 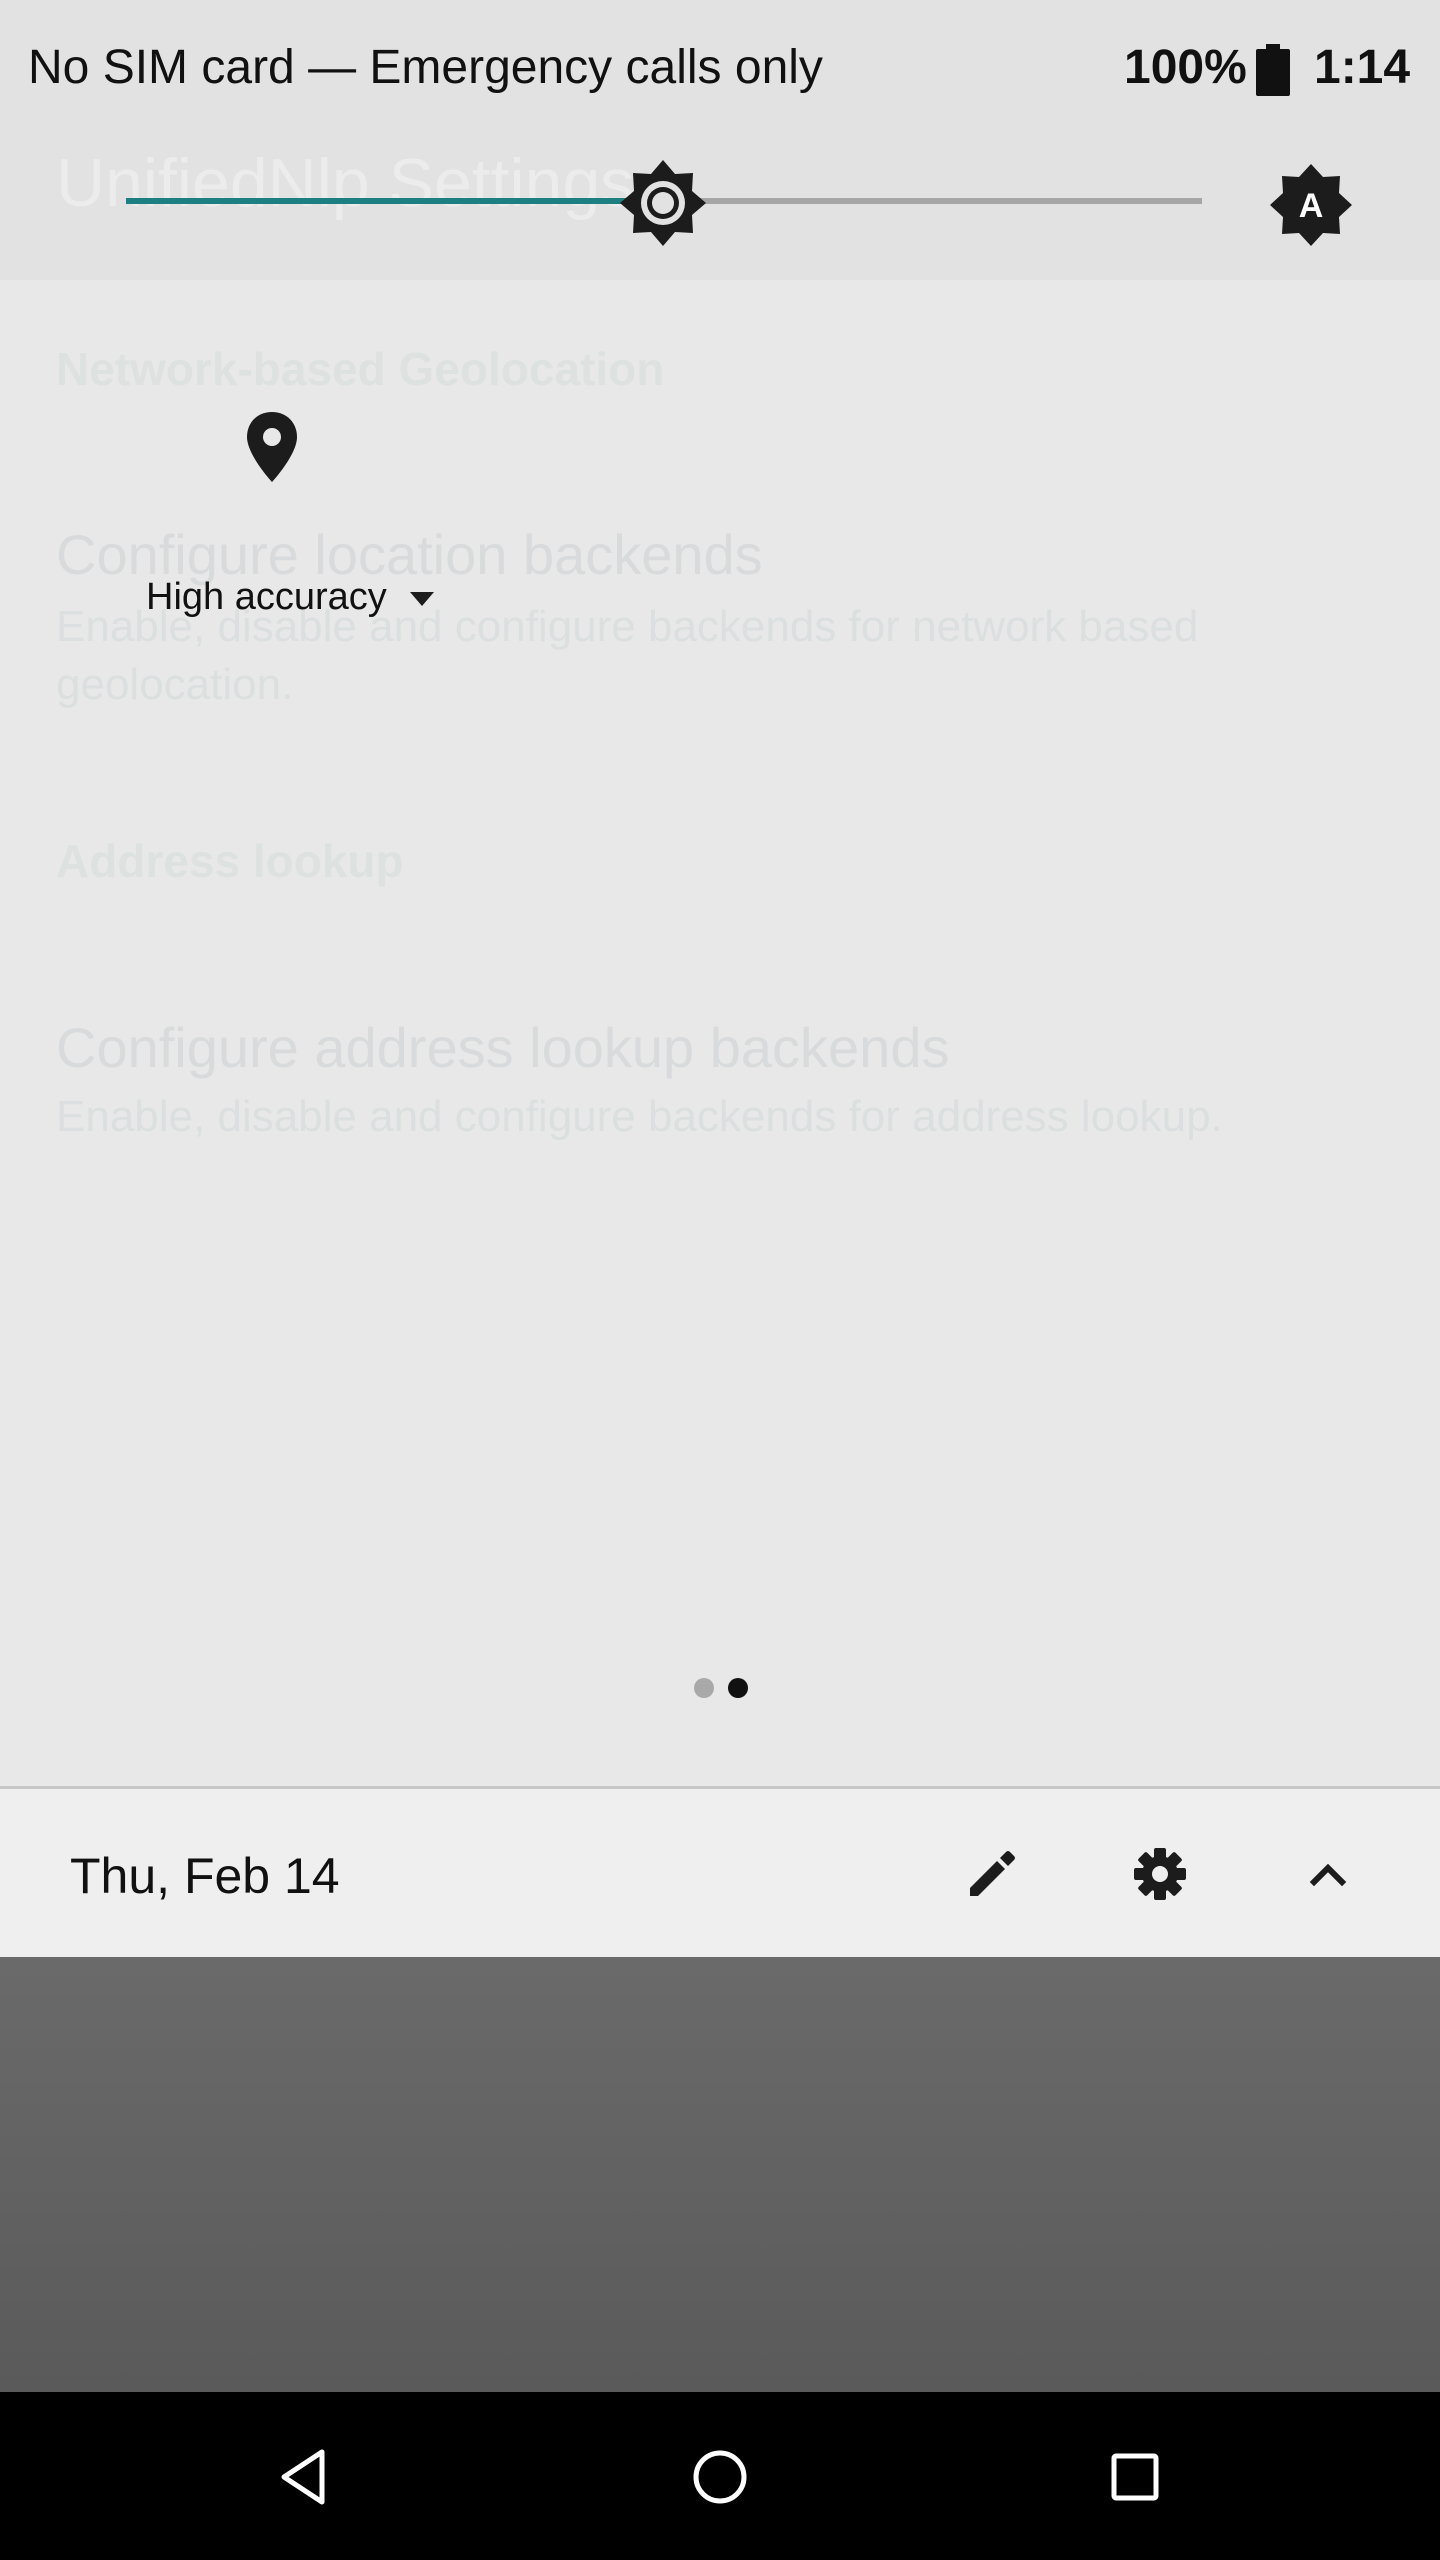 What do you see at coordinates (503, 1047) in the screenshot?
I see `background-item-title: Configure address lookup backends` at bounding box center [503, 1047].